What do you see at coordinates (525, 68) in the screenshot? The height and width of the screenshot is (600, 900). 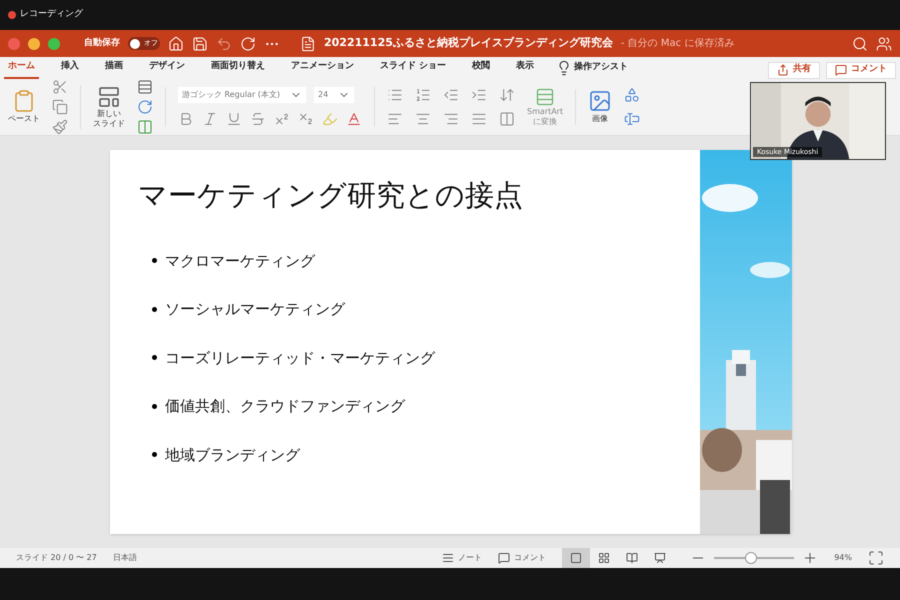 I see `ribbon-tab: 表示` at bounding box center [525, 68].